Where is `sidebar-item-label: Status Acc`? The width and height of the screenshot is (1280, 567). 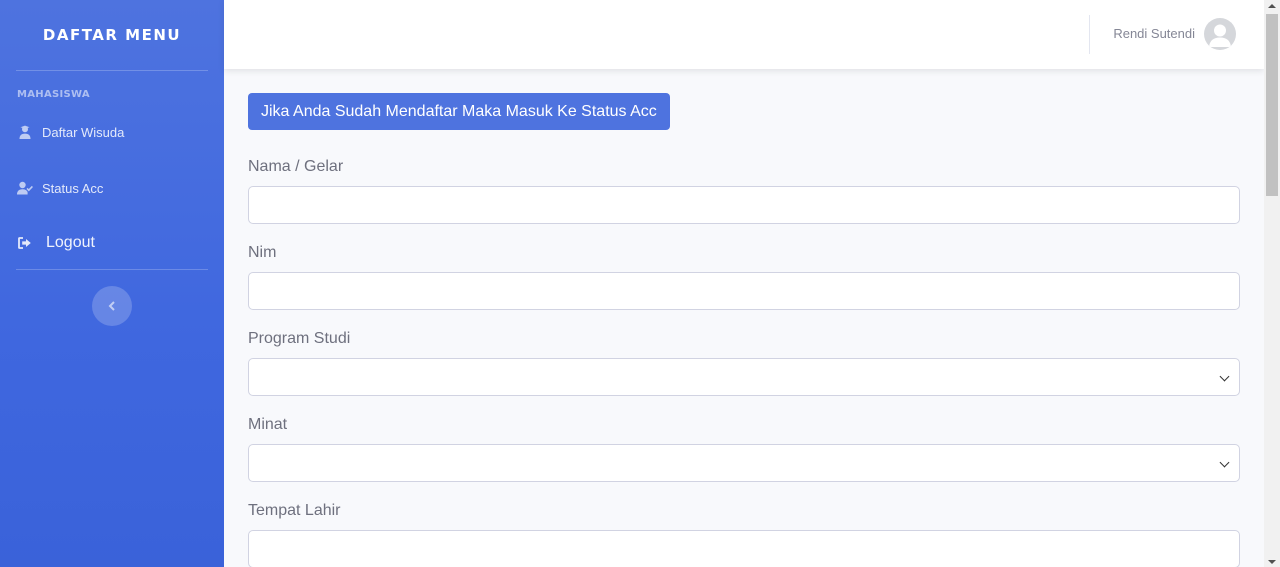 sidebar-item-label: Status Acc is located at coordinates (73, 188).